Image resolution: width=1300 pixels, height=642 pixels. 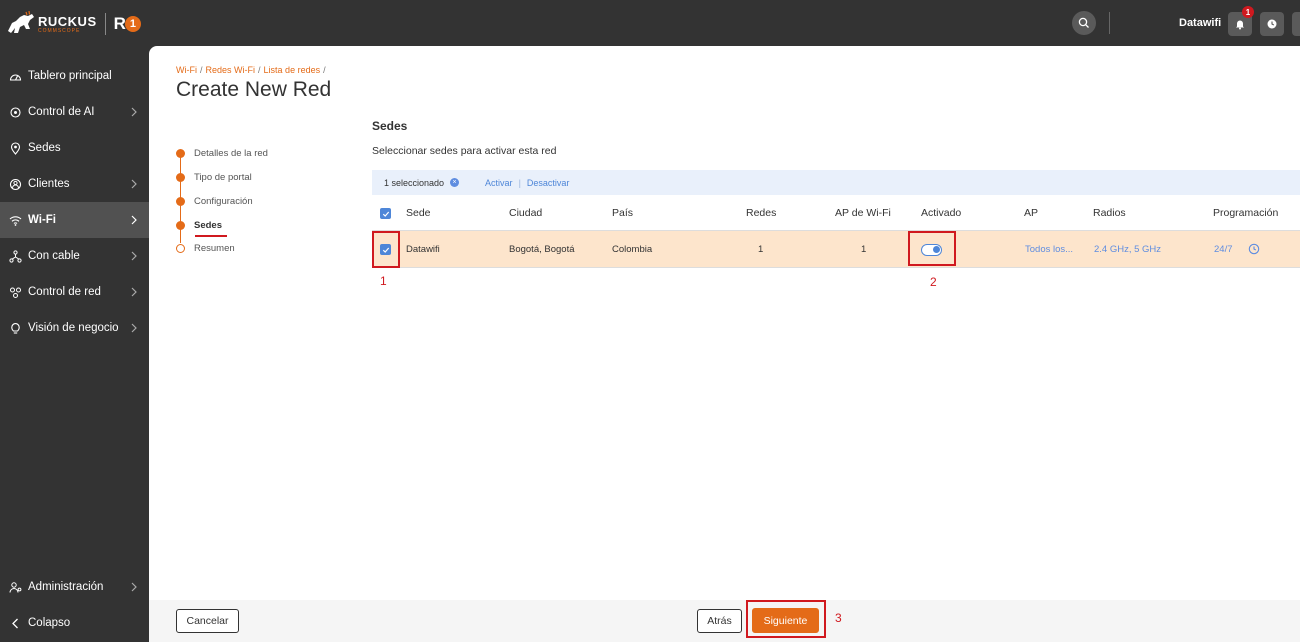 I want to click on cell-schedule-link: 24/7, so click(x=1223, y=249).